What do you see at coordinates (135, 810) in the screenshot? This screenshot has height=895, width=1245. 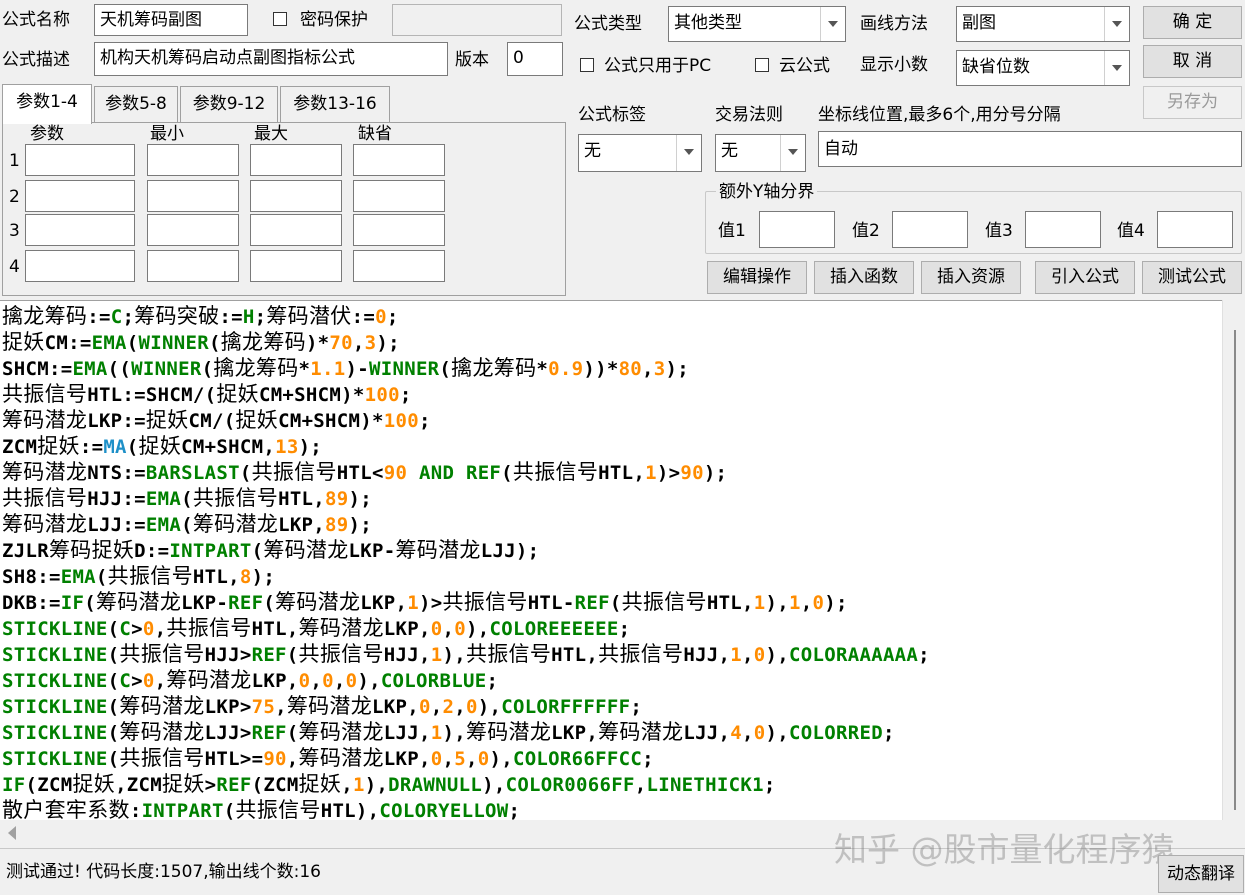 I see `code-token: :` at bounding box center [135, 810].